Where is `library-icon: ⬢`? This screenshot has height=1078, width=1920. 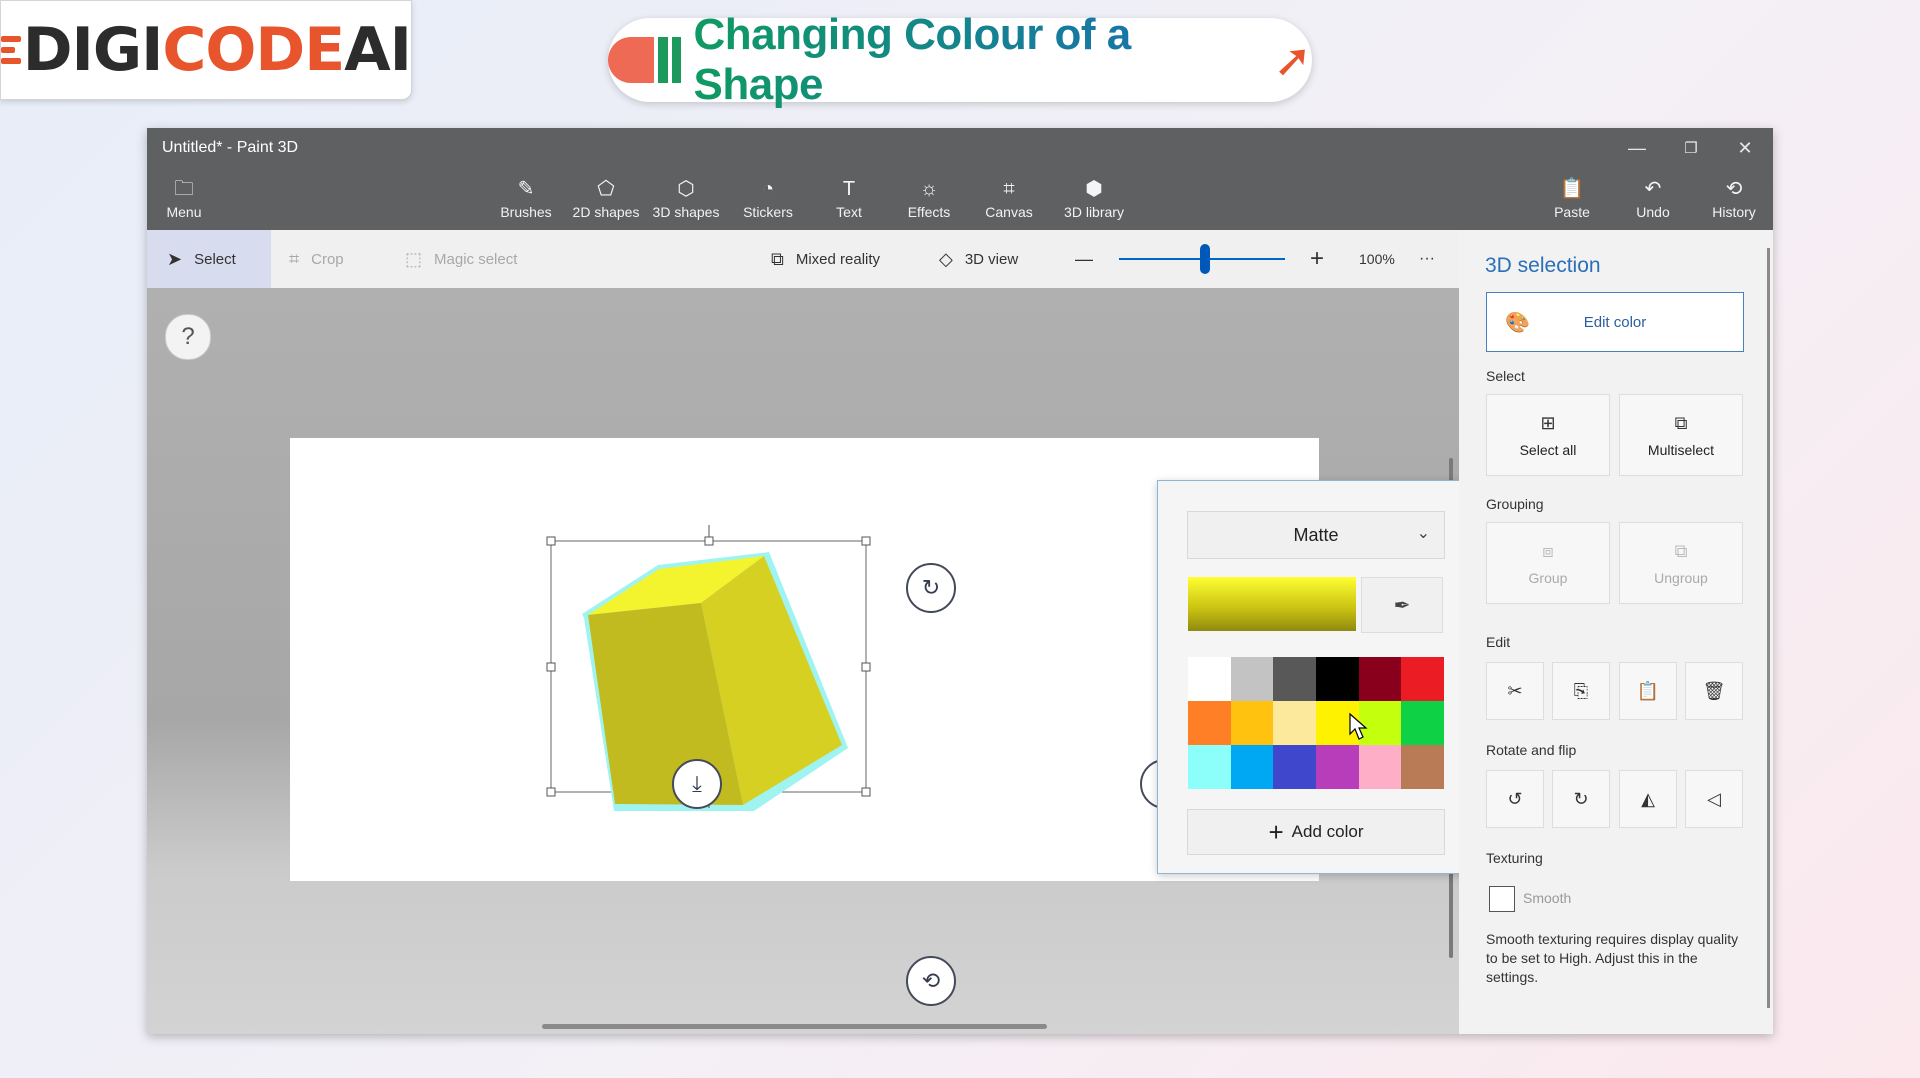
library-icon: ⬢ is located at coordinates (1094, 189).